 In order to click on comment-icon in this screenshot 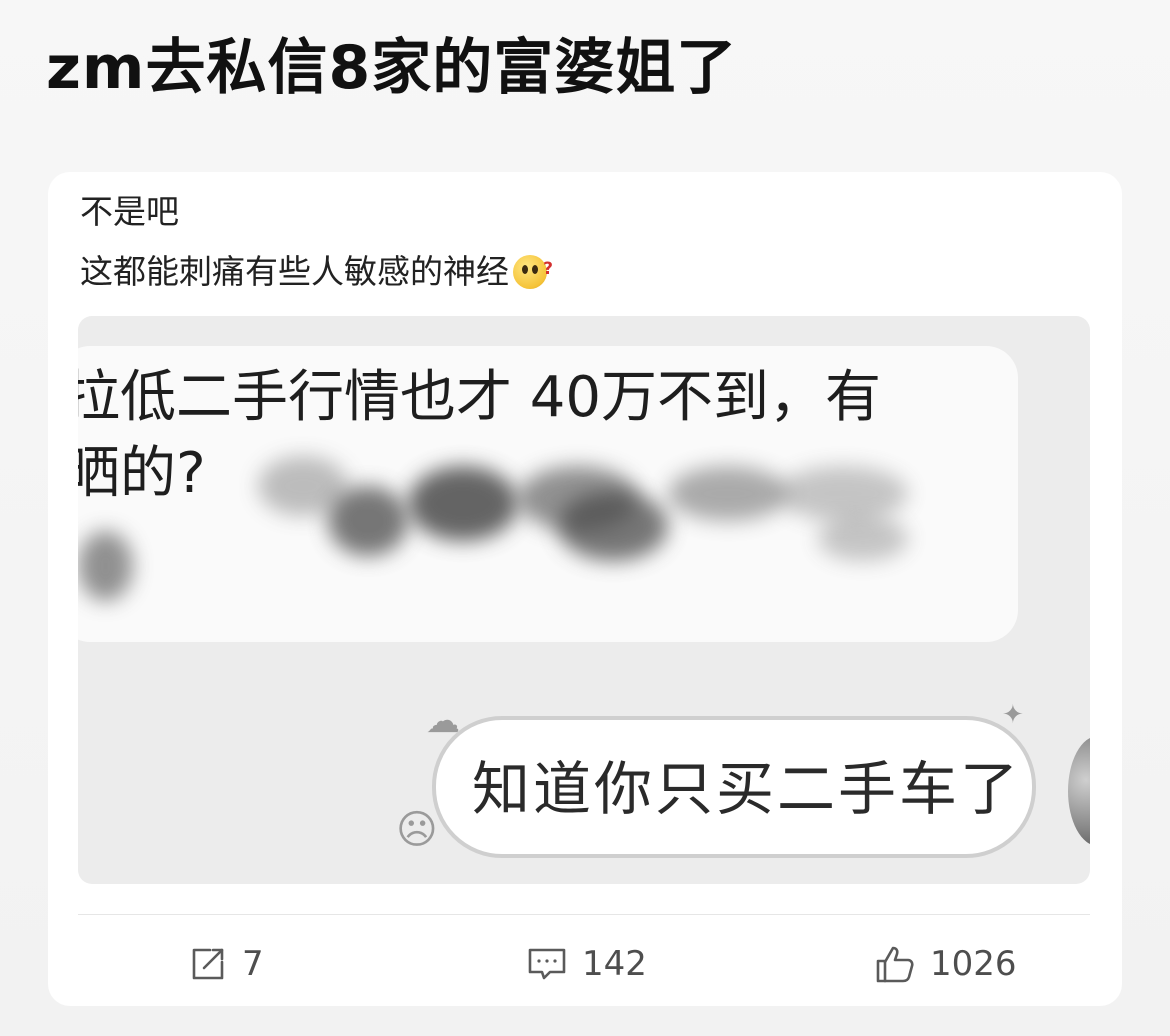, I will do `click(547, 964)`.